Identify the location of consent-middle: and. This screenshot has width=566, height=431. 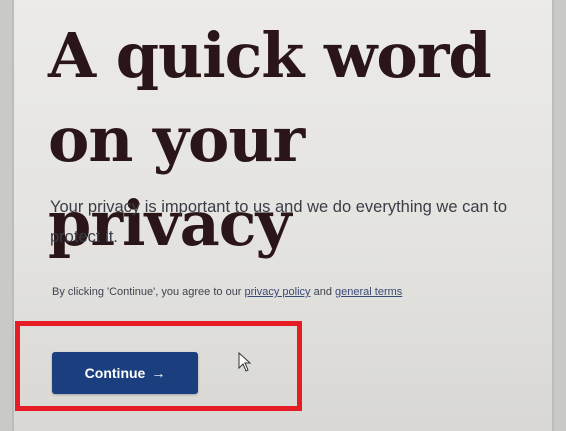
(323, 292).